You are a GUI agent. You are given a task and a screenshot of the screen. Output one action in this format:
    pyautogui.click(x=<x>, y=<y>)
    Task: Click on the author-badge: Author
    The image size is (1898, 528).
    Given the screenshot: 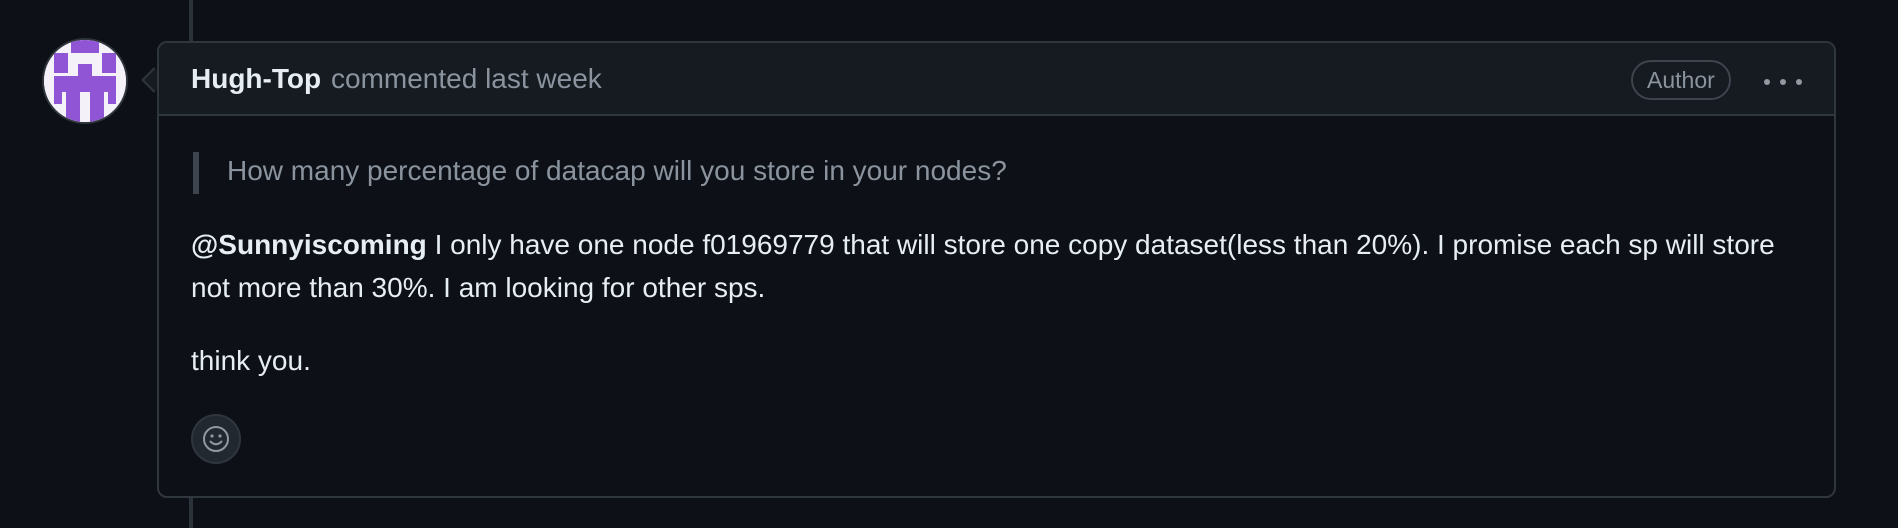 What is the action you would take?
    pyautogui.click(x=1681, y=80)
    